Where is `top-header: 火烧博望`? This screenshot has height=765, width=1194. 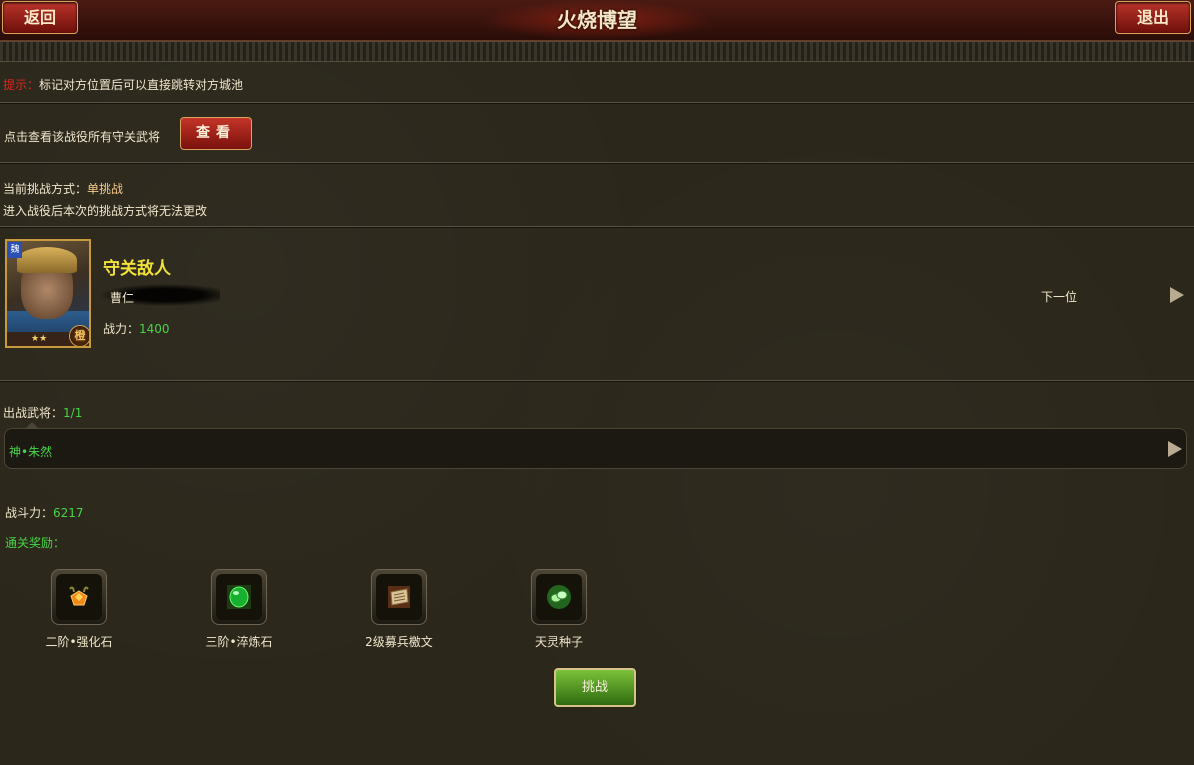 top-header: 火烧博望 is located at coordinates (597, 20).